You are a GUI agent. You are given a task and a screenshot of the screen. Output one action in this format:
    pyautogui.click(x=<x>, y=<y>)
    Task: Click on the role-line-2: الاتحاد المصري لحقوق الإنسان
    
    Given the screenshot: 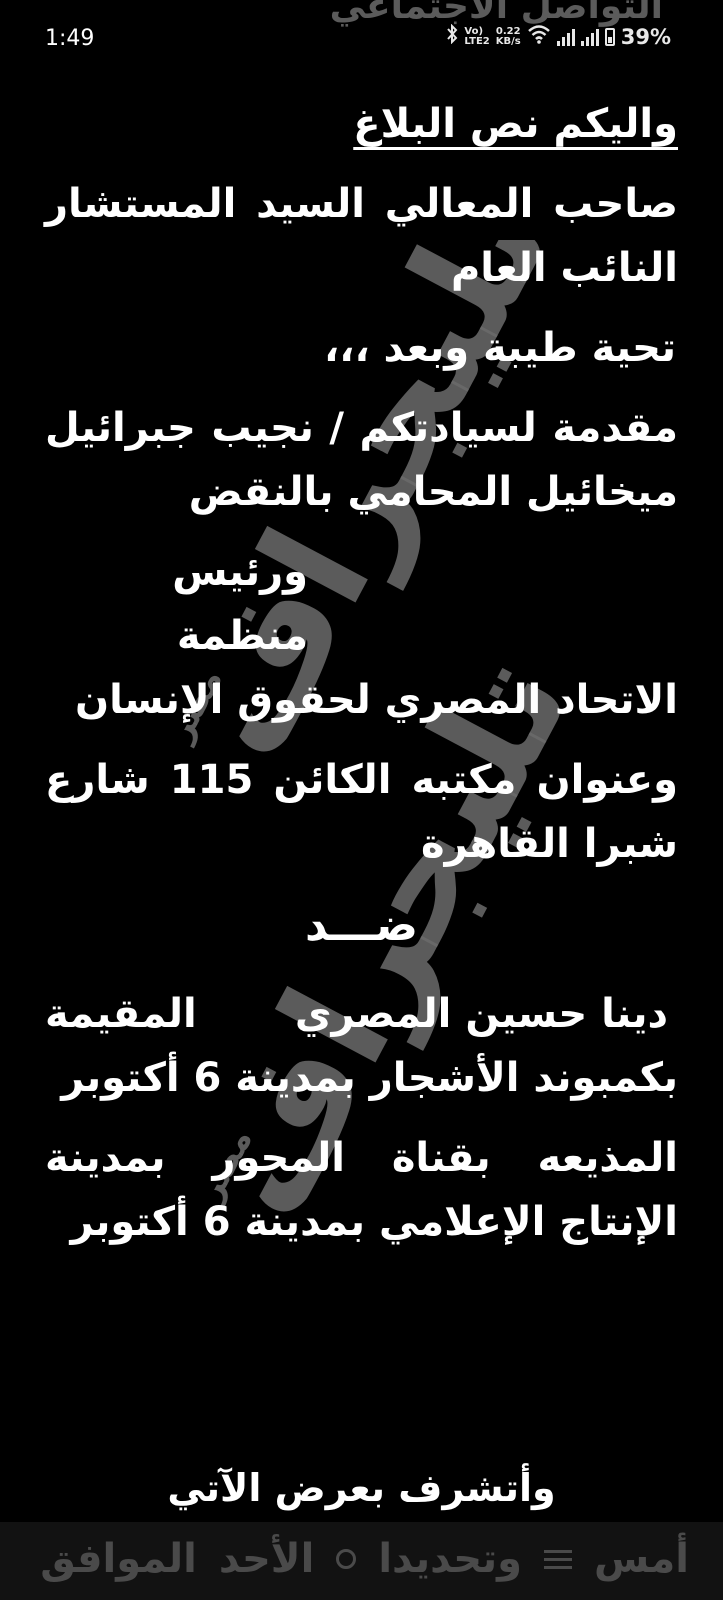 What is the action you would take?
    pyautogui.click(x=376, y=700)
    